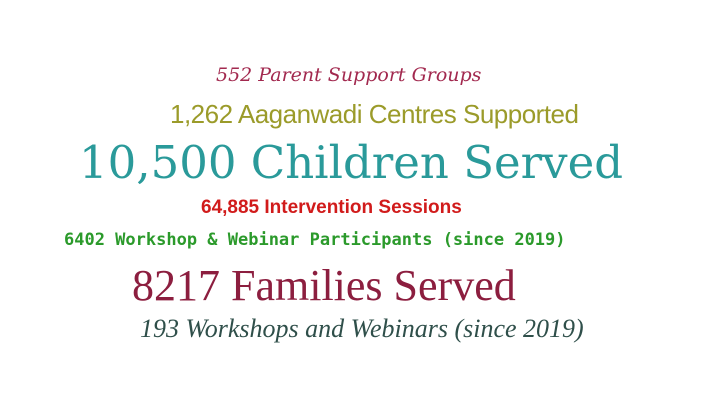 Image resolution: width=720 pixels, height=400 pixels. What do you see at coordinates (324, 285) in the screenshot?
I see `stat-families-served: 8217 Families Served` at bounding box center [324, 285].